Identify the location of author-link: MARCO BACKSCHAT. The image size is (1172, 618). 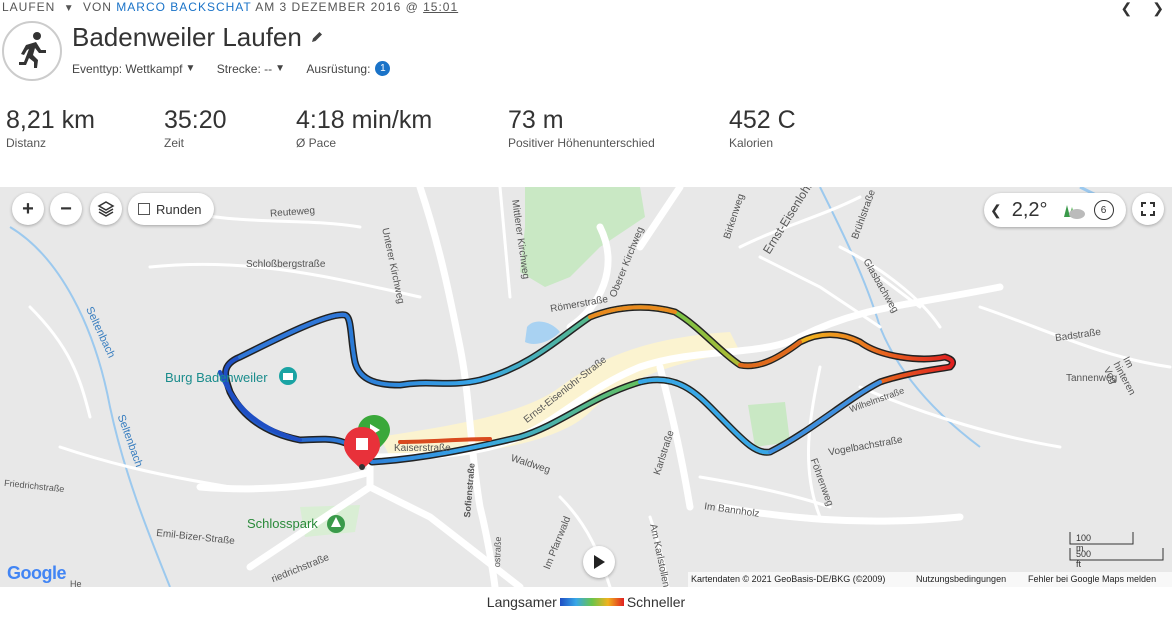
(183, 7).